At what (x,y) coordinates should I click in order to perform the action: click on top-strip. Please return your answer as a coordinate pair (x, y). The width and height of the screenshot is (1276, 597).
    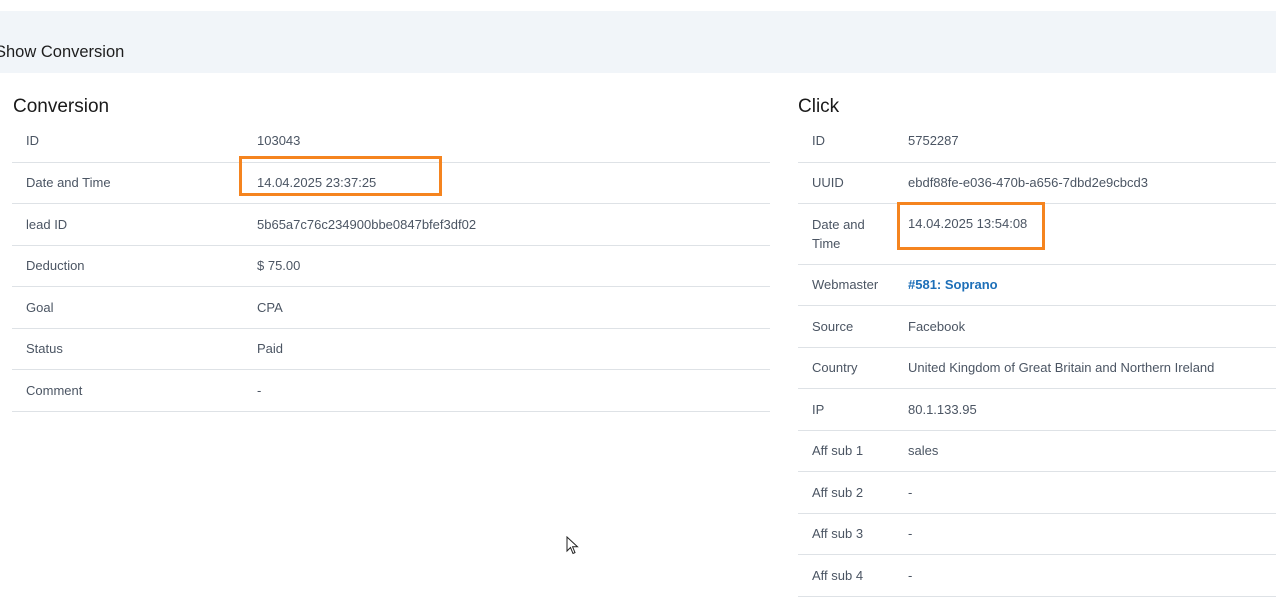
    Looking at the image, I should click on (638, 5).